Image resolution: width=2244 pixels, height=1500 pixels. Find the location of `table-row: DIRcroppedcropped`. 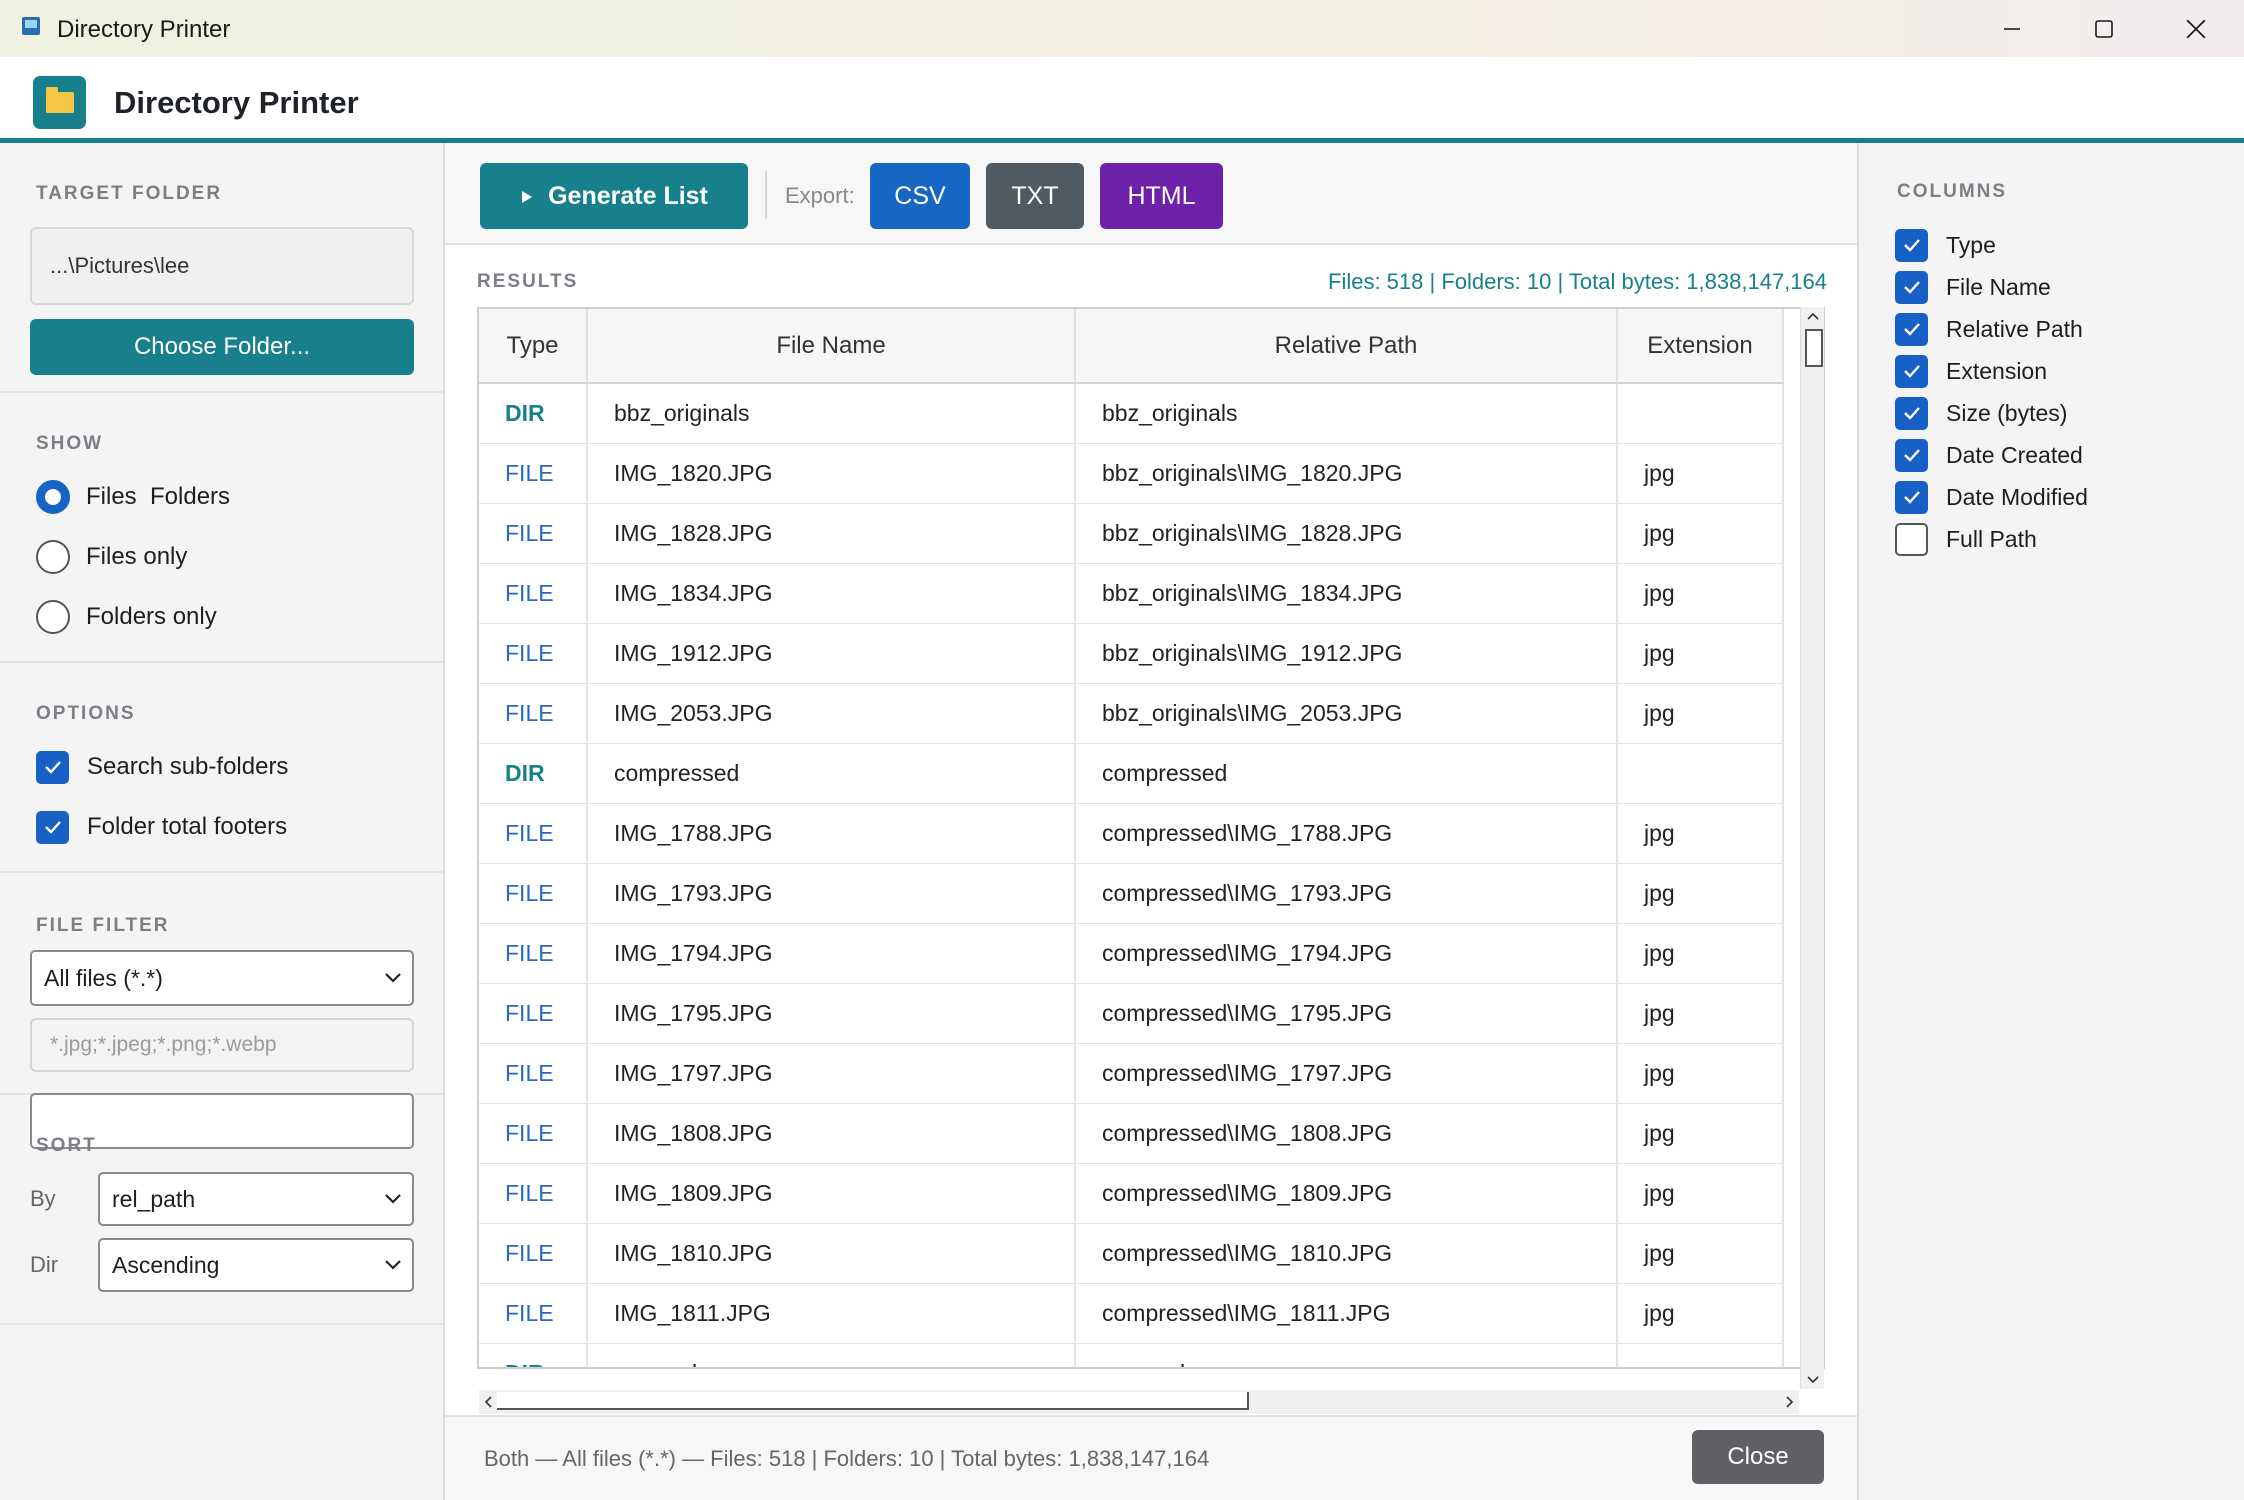

table-row: DIRcroppedcropped is located at coordinates (1131, 1355).